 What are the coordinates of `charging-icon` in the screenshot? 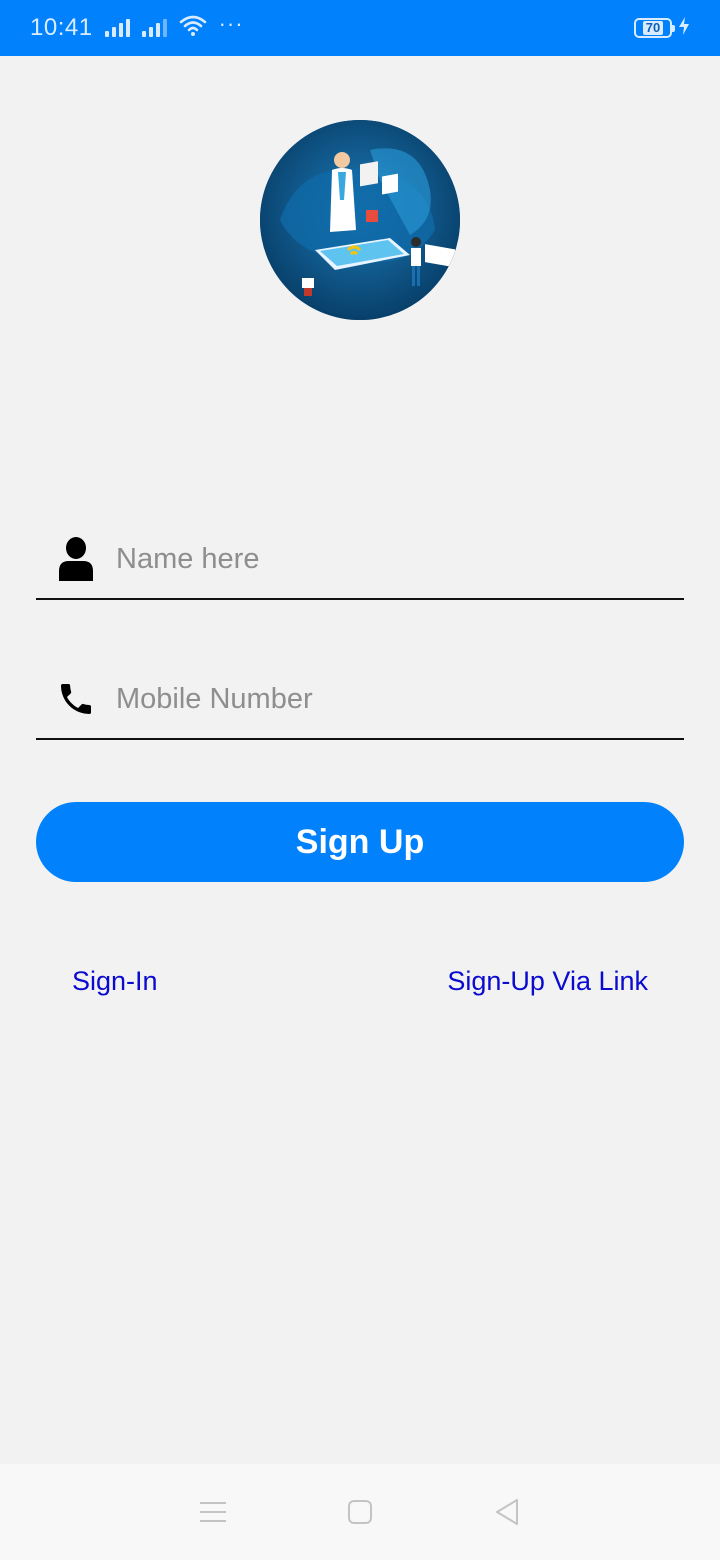 It's located at (684, 28).